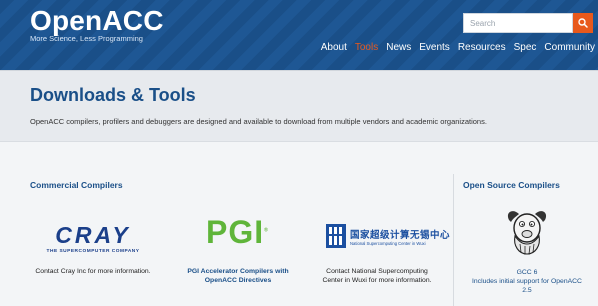  Describe the element at coordinates (518, 23) in the screenshot. I see `search-input` at that location.